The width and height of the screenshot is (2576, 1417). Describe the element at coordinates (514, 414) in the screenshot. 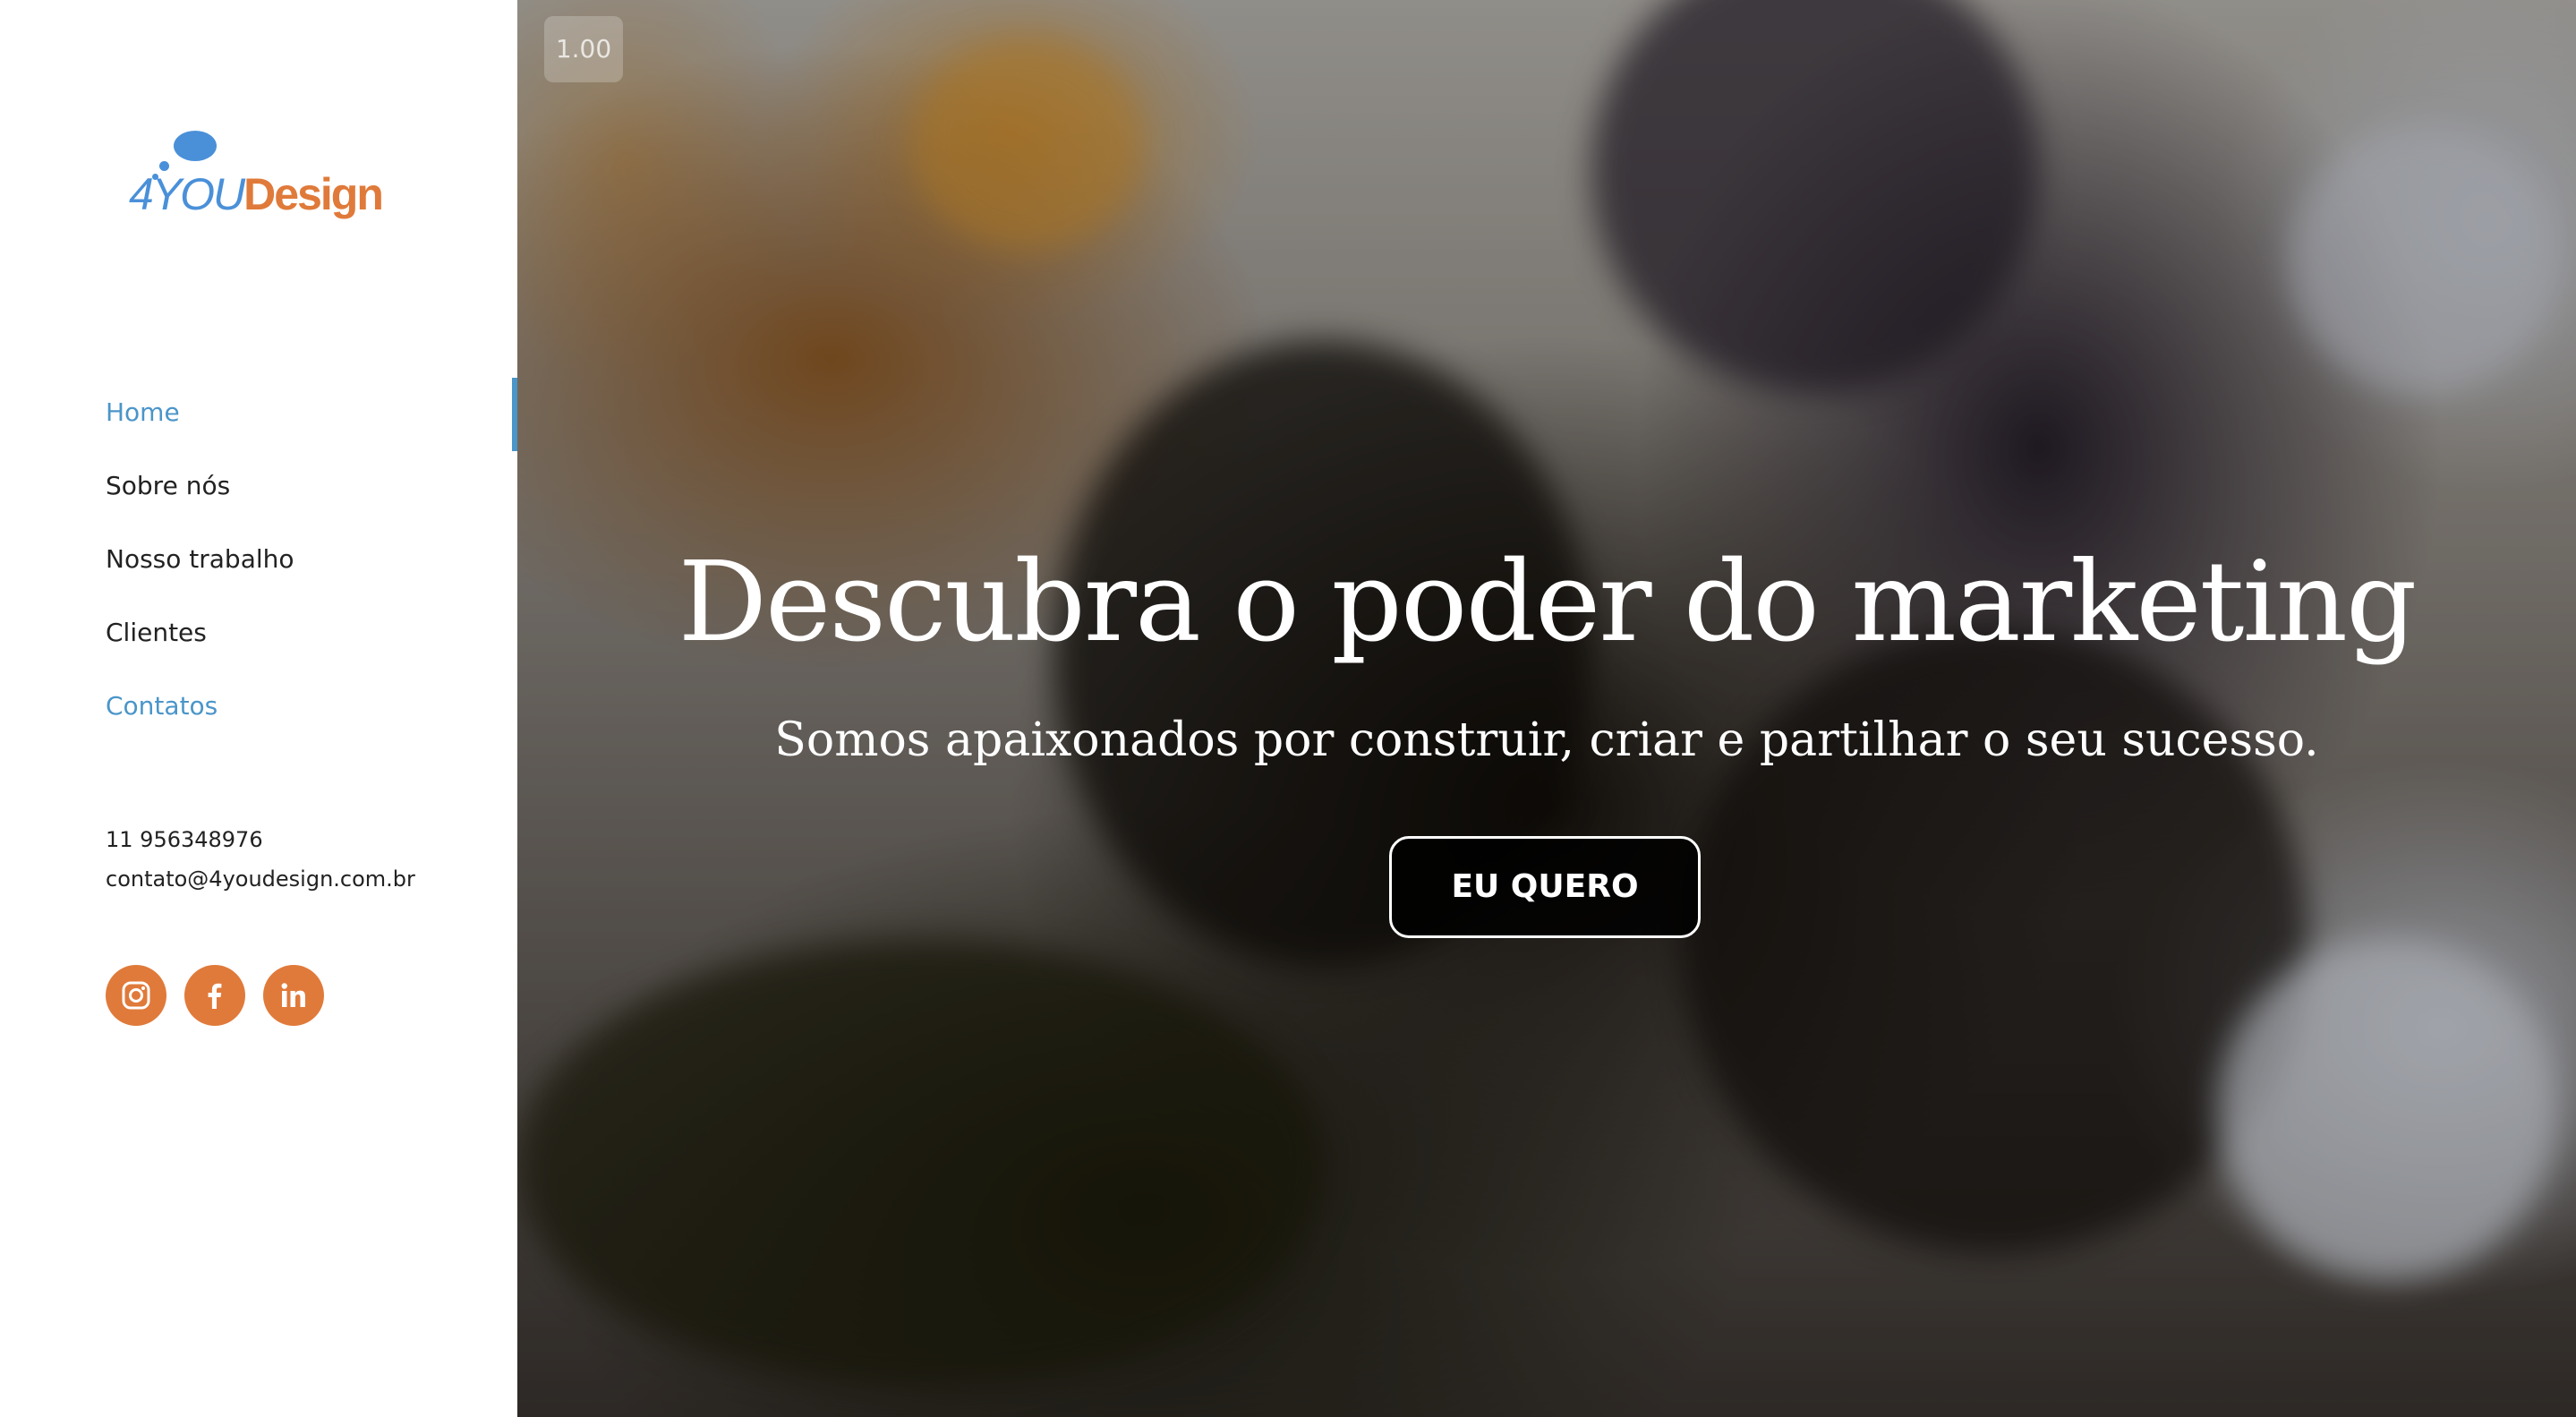

I see `nav-active-indicator` at that location.